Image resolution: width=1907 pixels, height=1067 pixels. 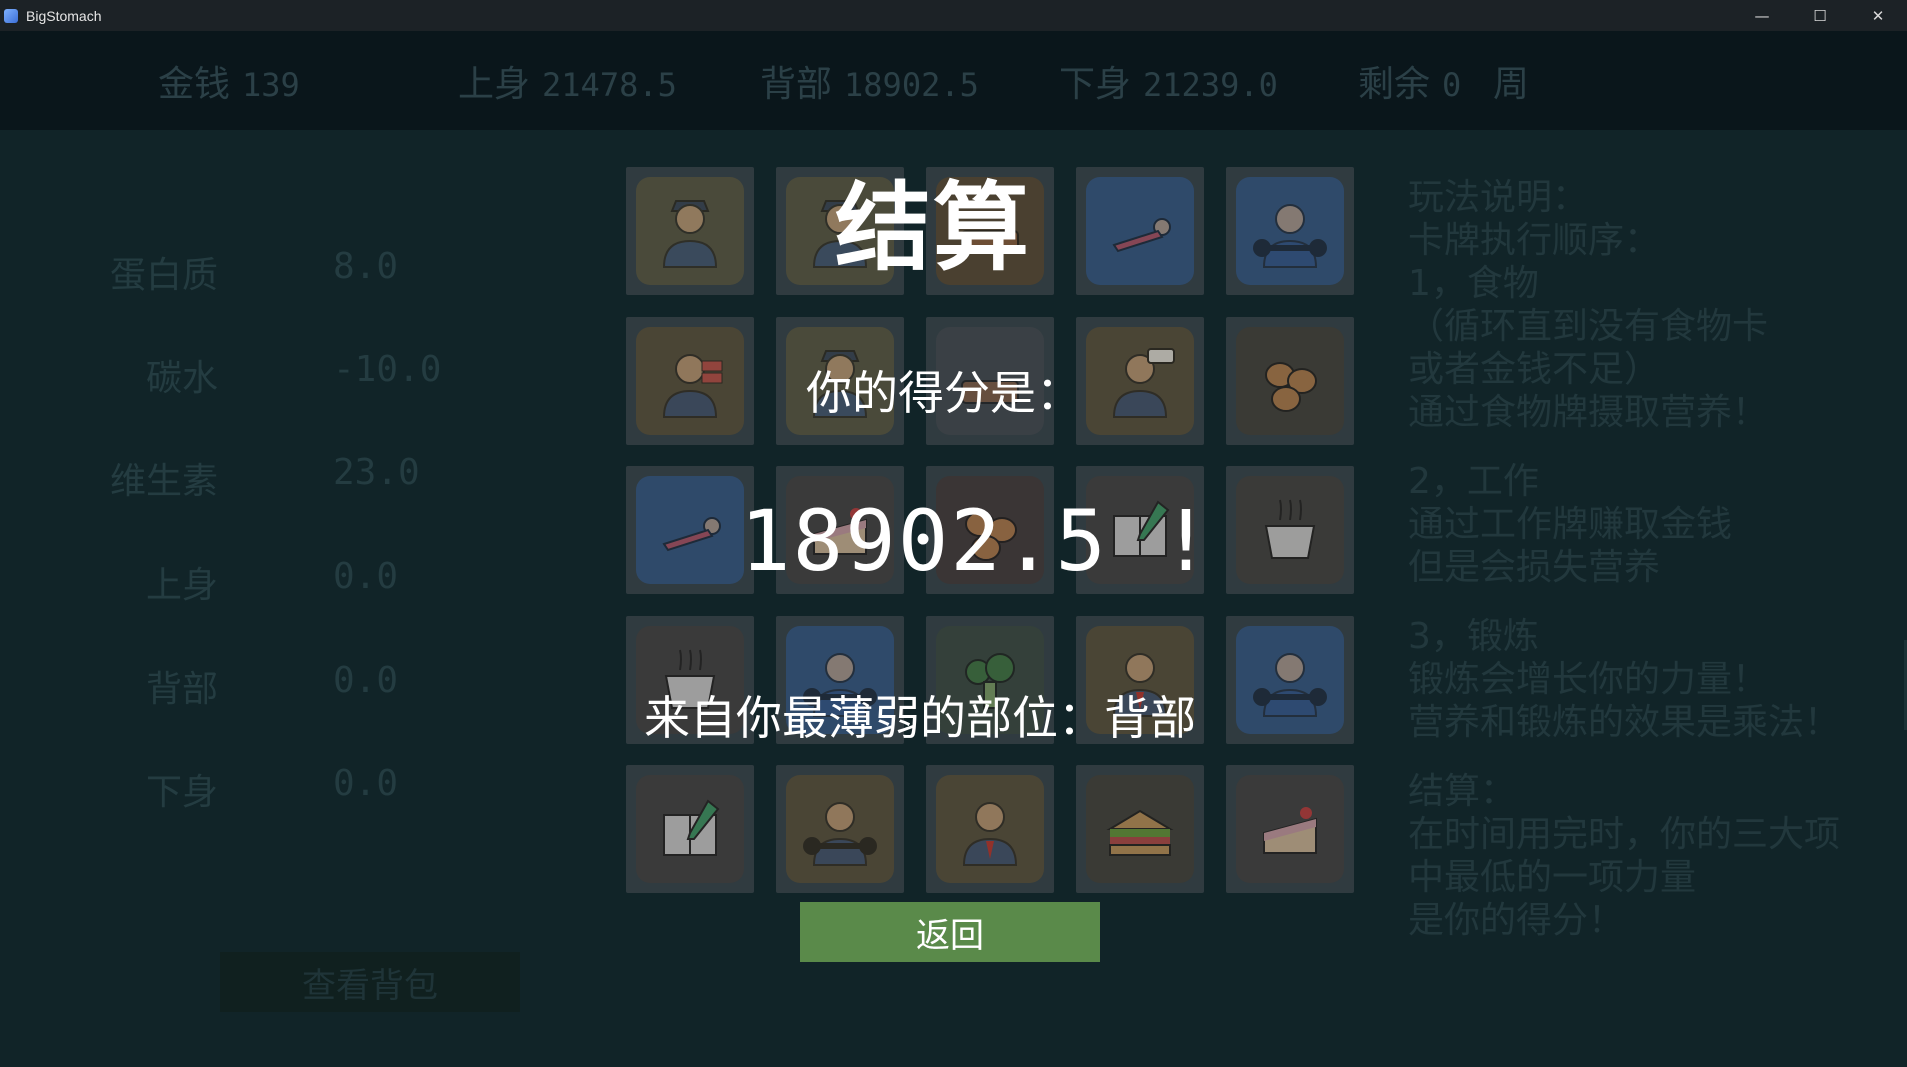 I want to click on nutrition-row: 蛋白质 8.0, so click(x=254, y=271).